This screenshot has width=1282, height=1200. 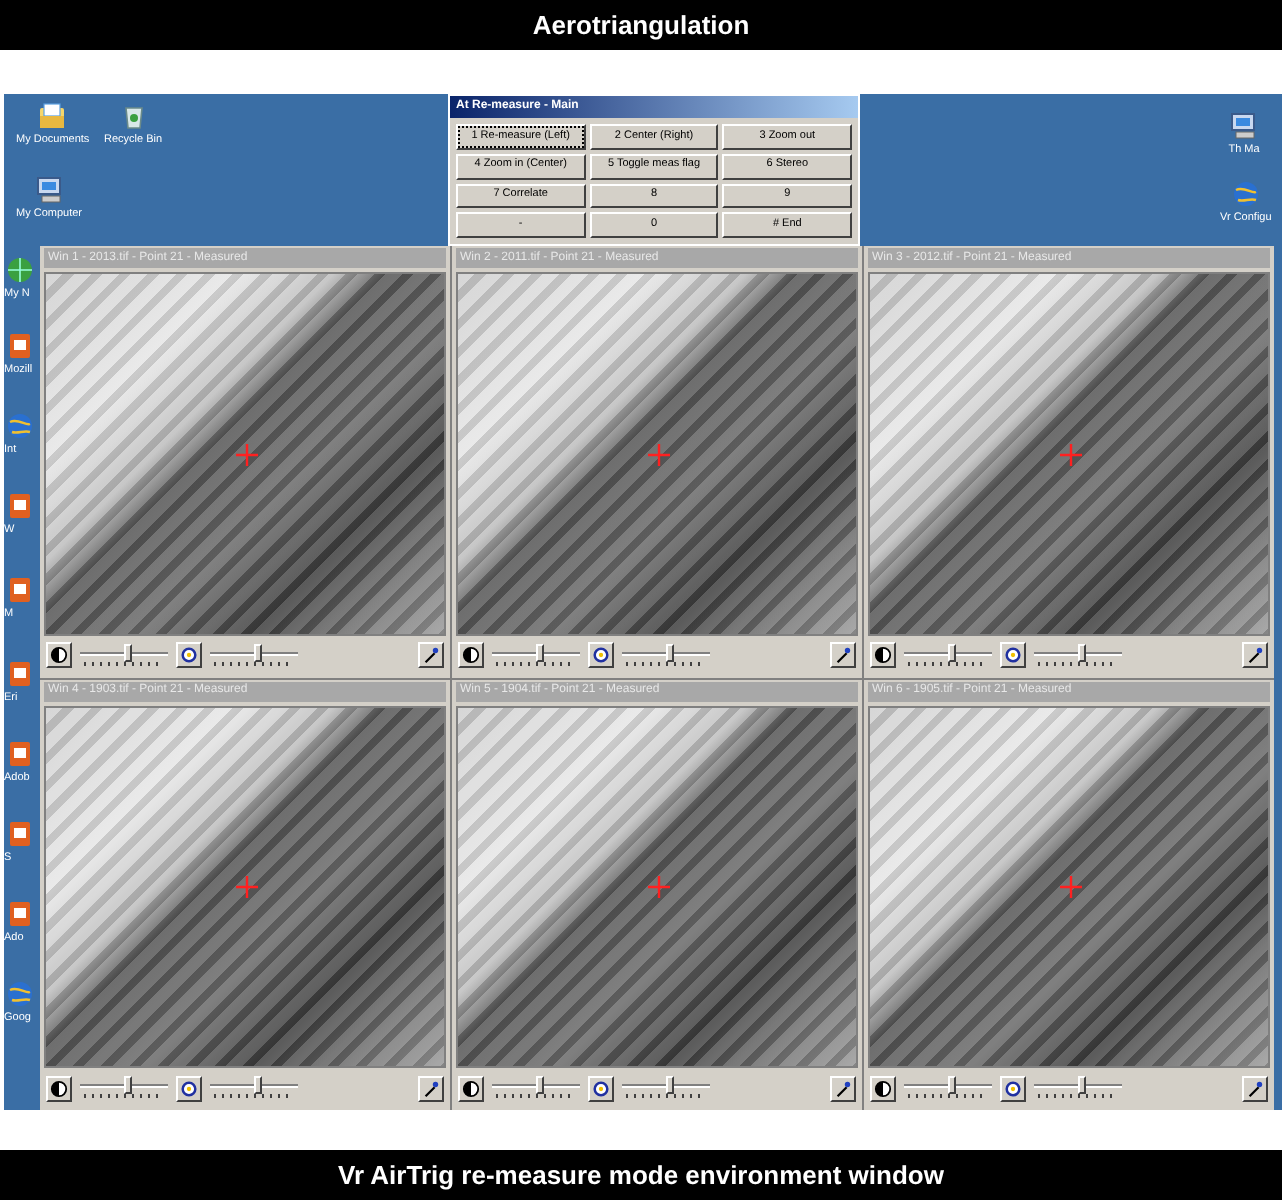 What do you see at coordinates (641, 25) in the screenshot?
I see `page-title: Aerotriangulation` at bounding box center [641, 25].